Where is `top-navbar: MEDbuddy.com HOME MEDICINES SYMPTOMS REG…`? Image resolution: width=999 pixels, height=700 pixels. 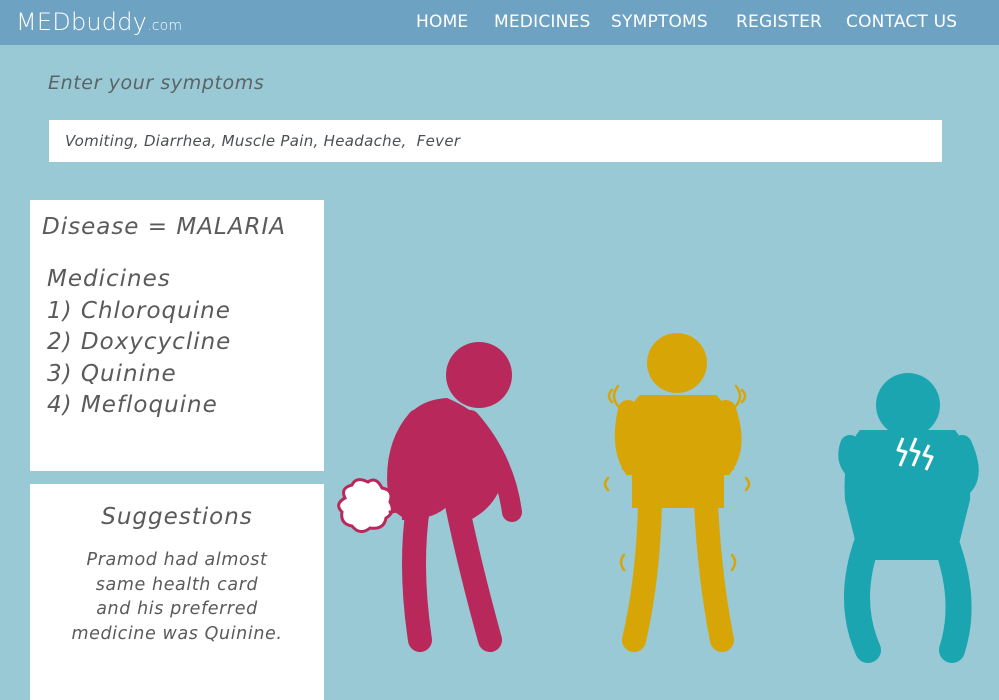
top-navbar: MEDbuddy.com HOME MEDICINES SYMPTOMS REG… is located at coordinates (499, 22).